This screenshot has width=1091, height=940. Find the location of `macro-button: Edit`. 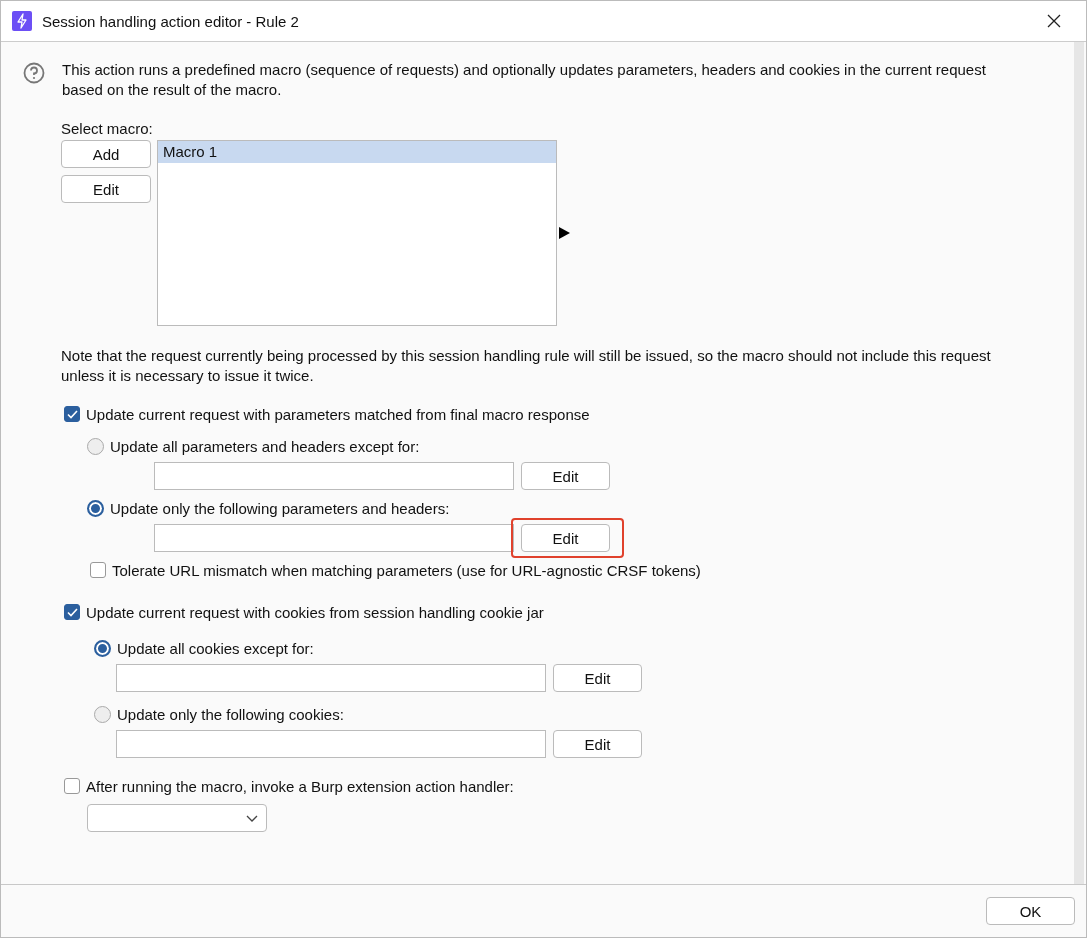

macro-button: Edit is located at coordinates (106, 189).